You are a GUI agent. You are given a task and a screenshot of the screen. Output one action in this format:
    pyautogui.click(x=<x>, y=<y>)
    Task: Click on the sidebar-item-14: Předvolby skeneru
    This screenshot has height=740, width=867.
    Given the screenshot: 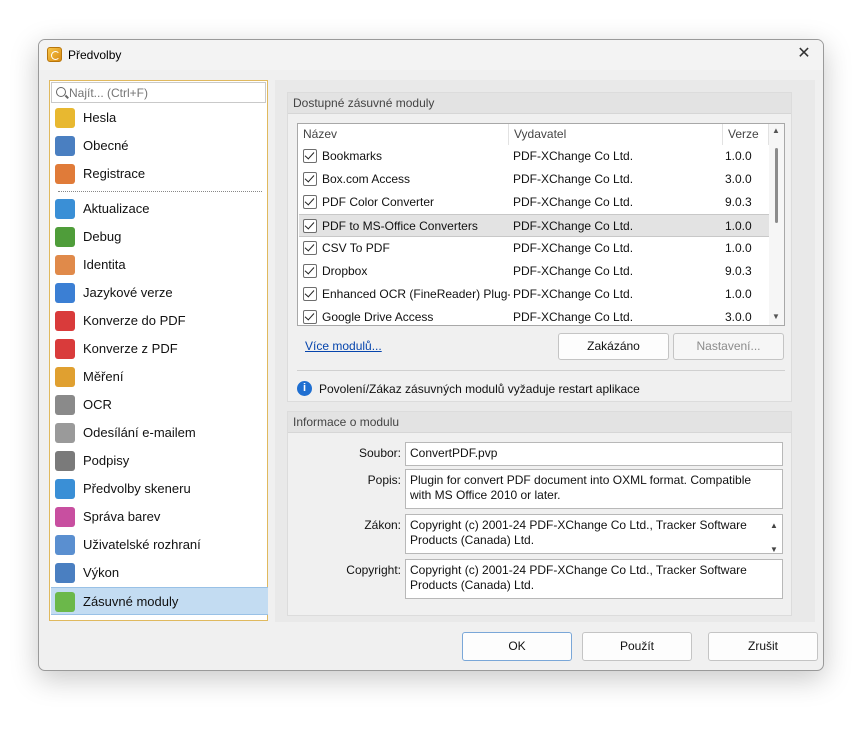 What is the action you would take?
    pyautogui.click(x=159, y=489)
    